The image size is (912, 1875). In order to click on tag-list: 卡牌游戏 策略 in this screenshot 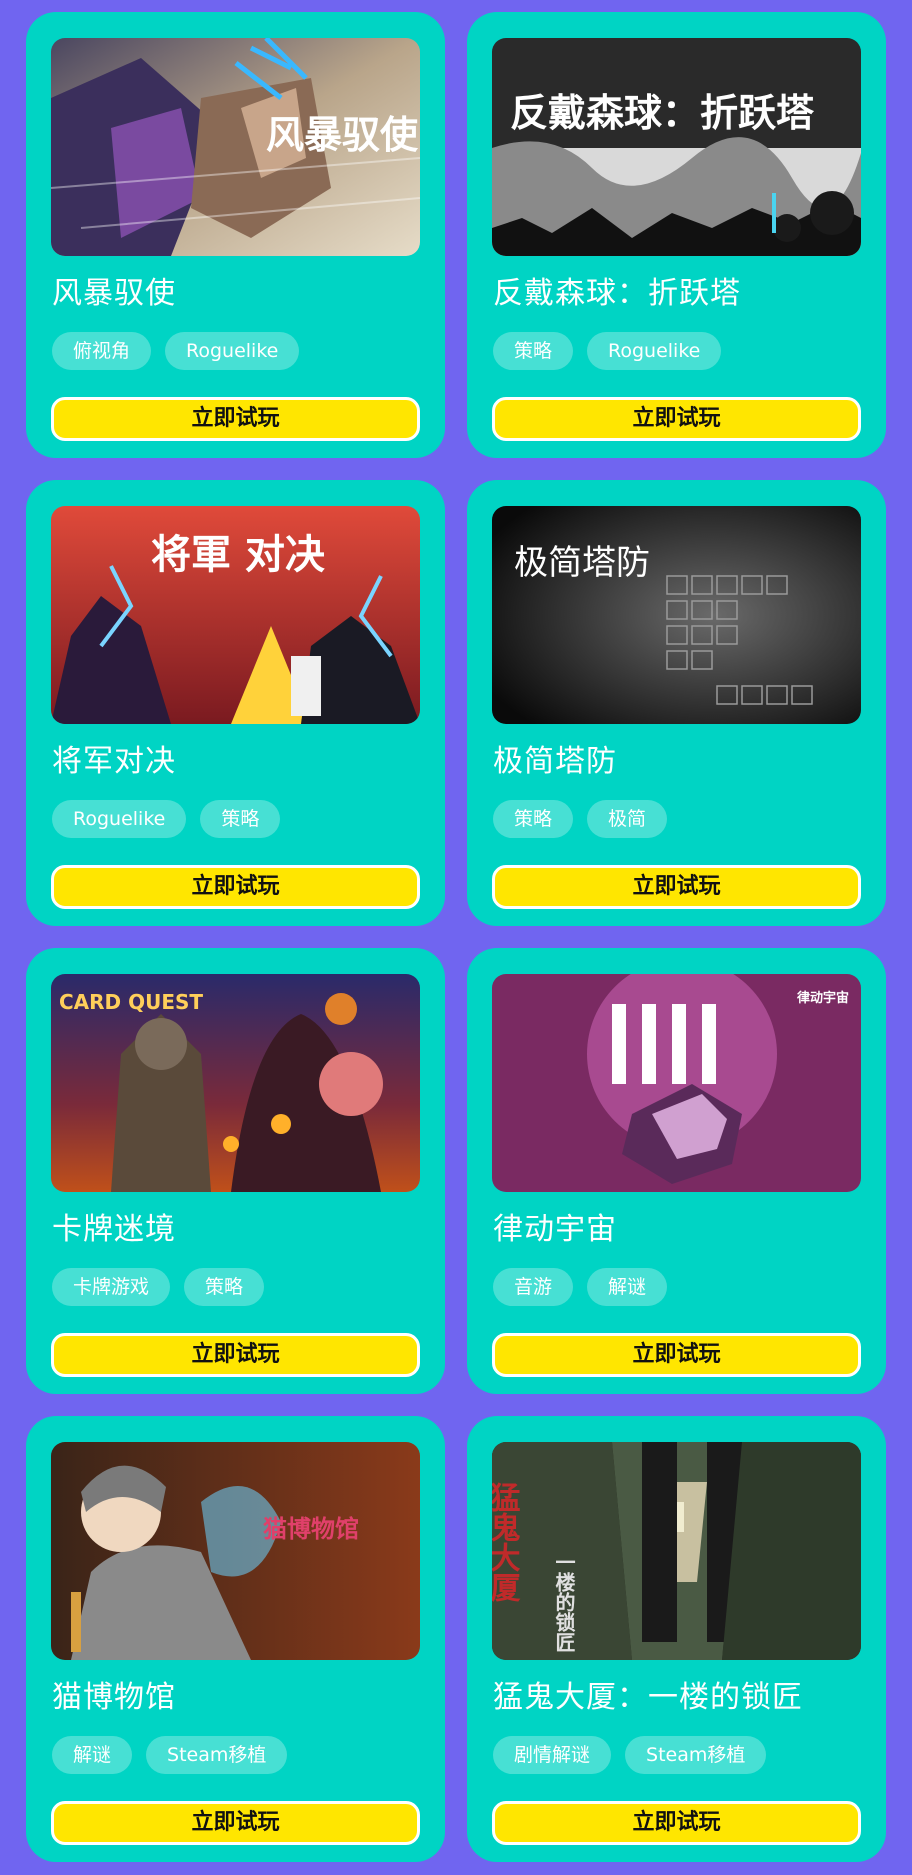, I will do `click(158, 1287)`.